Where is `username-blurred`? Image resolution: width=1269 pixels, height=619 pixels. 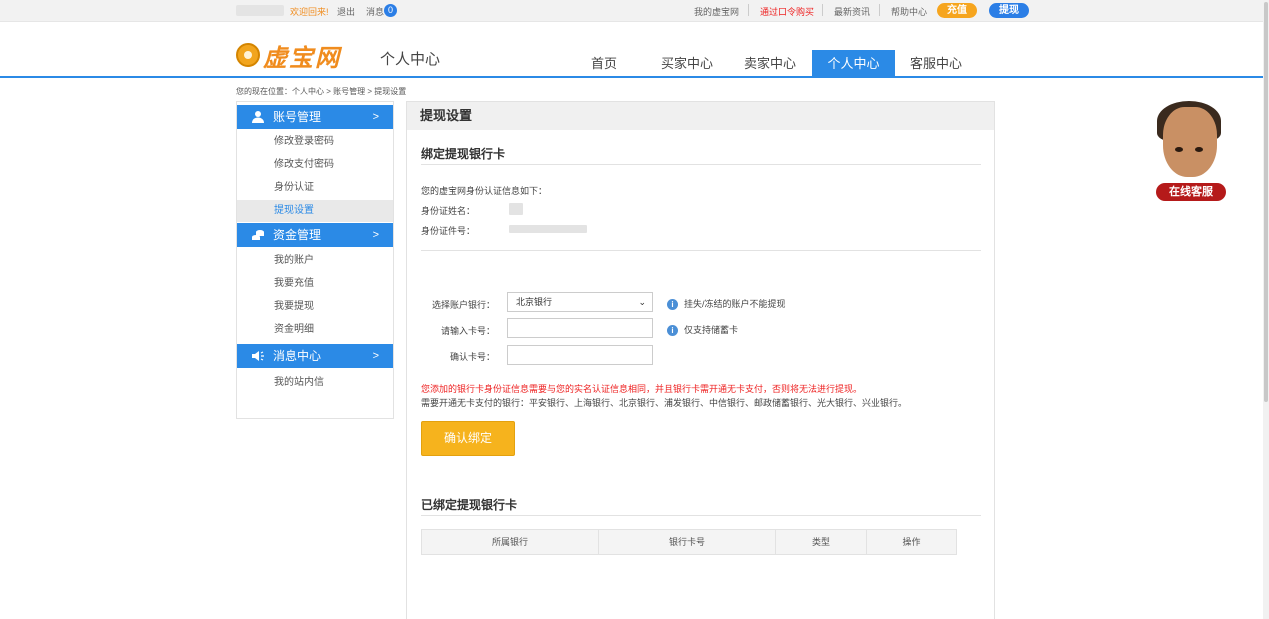
username-blurred is located at coordinates (260, 10).